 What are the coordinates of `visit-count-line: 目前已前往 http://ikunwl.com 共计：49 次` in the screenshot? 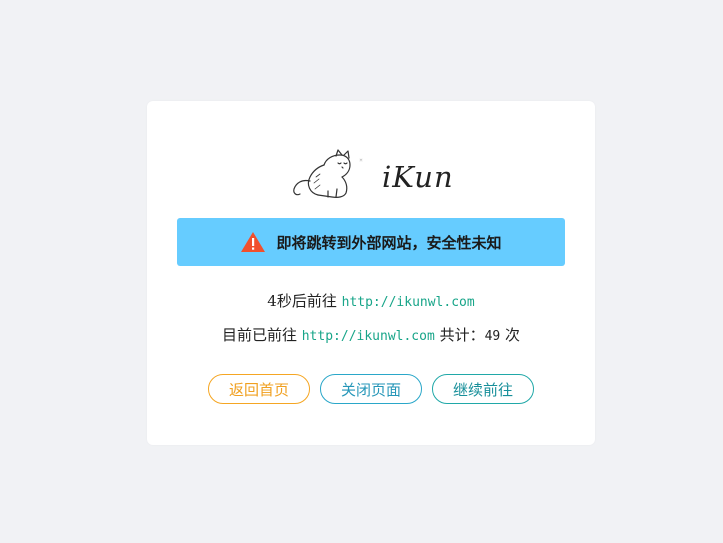 It's located at (371, 334).